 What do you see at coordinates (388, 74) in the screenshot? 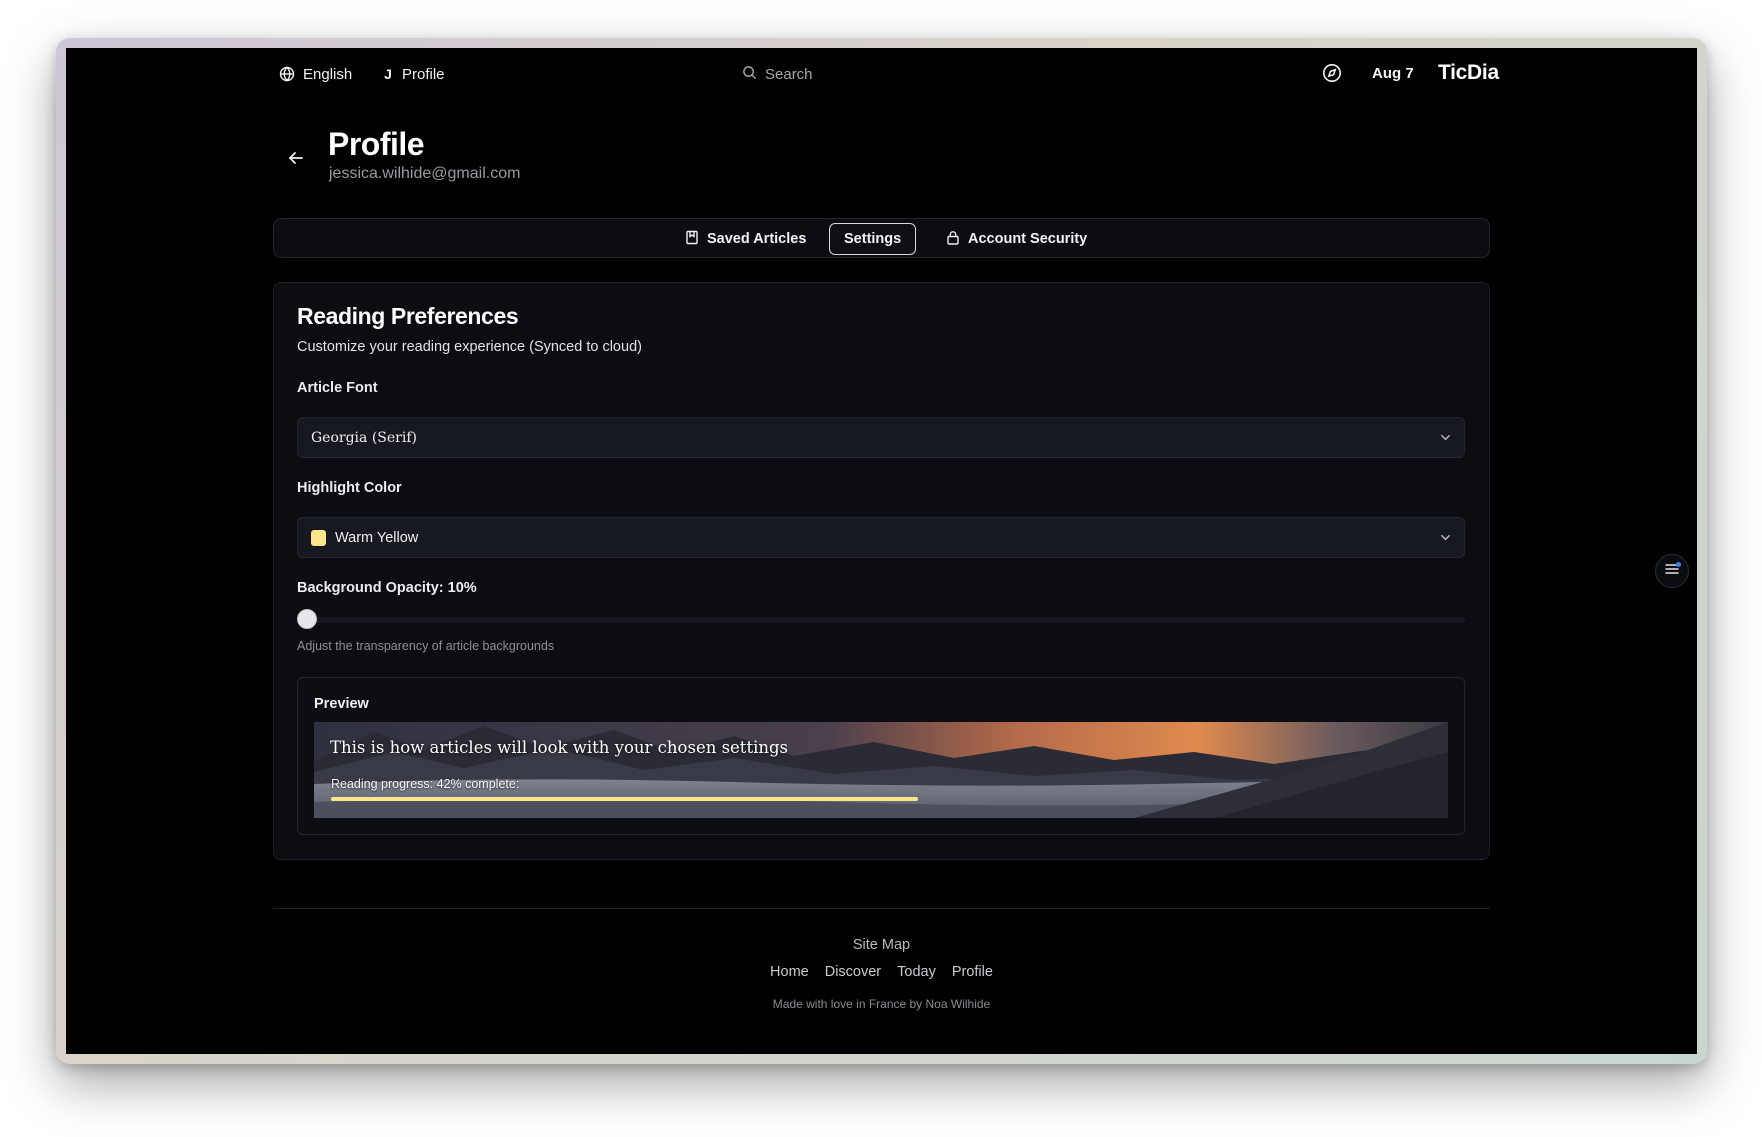
I see `avatar: J` at bounding box center [388, 74].